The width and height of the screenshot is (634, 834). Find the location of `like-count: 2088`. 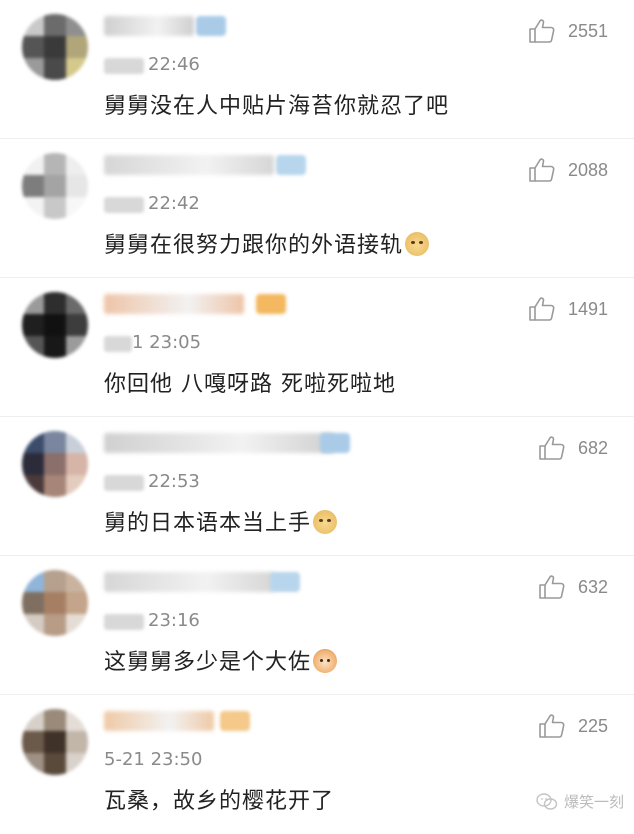

like-count: 2088 is located at coordinates (587, 169).